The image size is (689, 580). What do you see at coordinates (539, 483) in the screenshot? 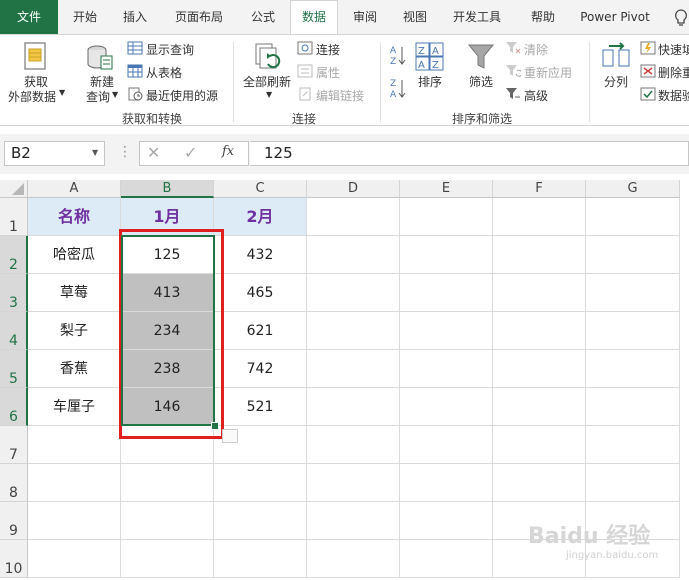
I see `cell-f8` at bounding box center [539, 483].